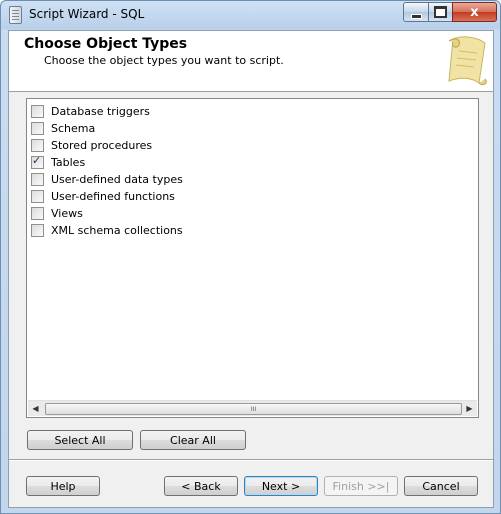  Describe the element at coordinates (67, 213) in the screenshot. I see `object-type-label: Views` at that location.